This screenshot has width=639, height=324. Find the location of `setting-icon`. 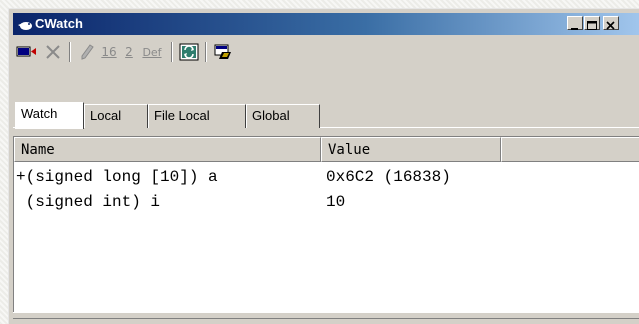

setting-icon is located at coordinates (222, 51).